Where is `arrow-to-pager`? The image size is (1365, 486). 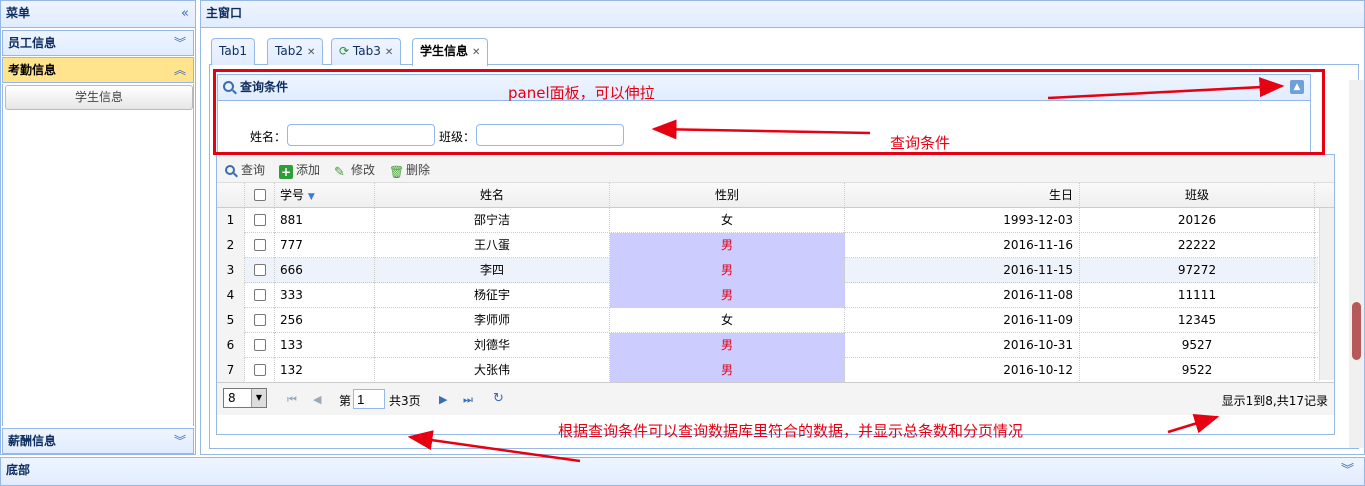
arrow-to-pager is located at coordinates (494, 446).